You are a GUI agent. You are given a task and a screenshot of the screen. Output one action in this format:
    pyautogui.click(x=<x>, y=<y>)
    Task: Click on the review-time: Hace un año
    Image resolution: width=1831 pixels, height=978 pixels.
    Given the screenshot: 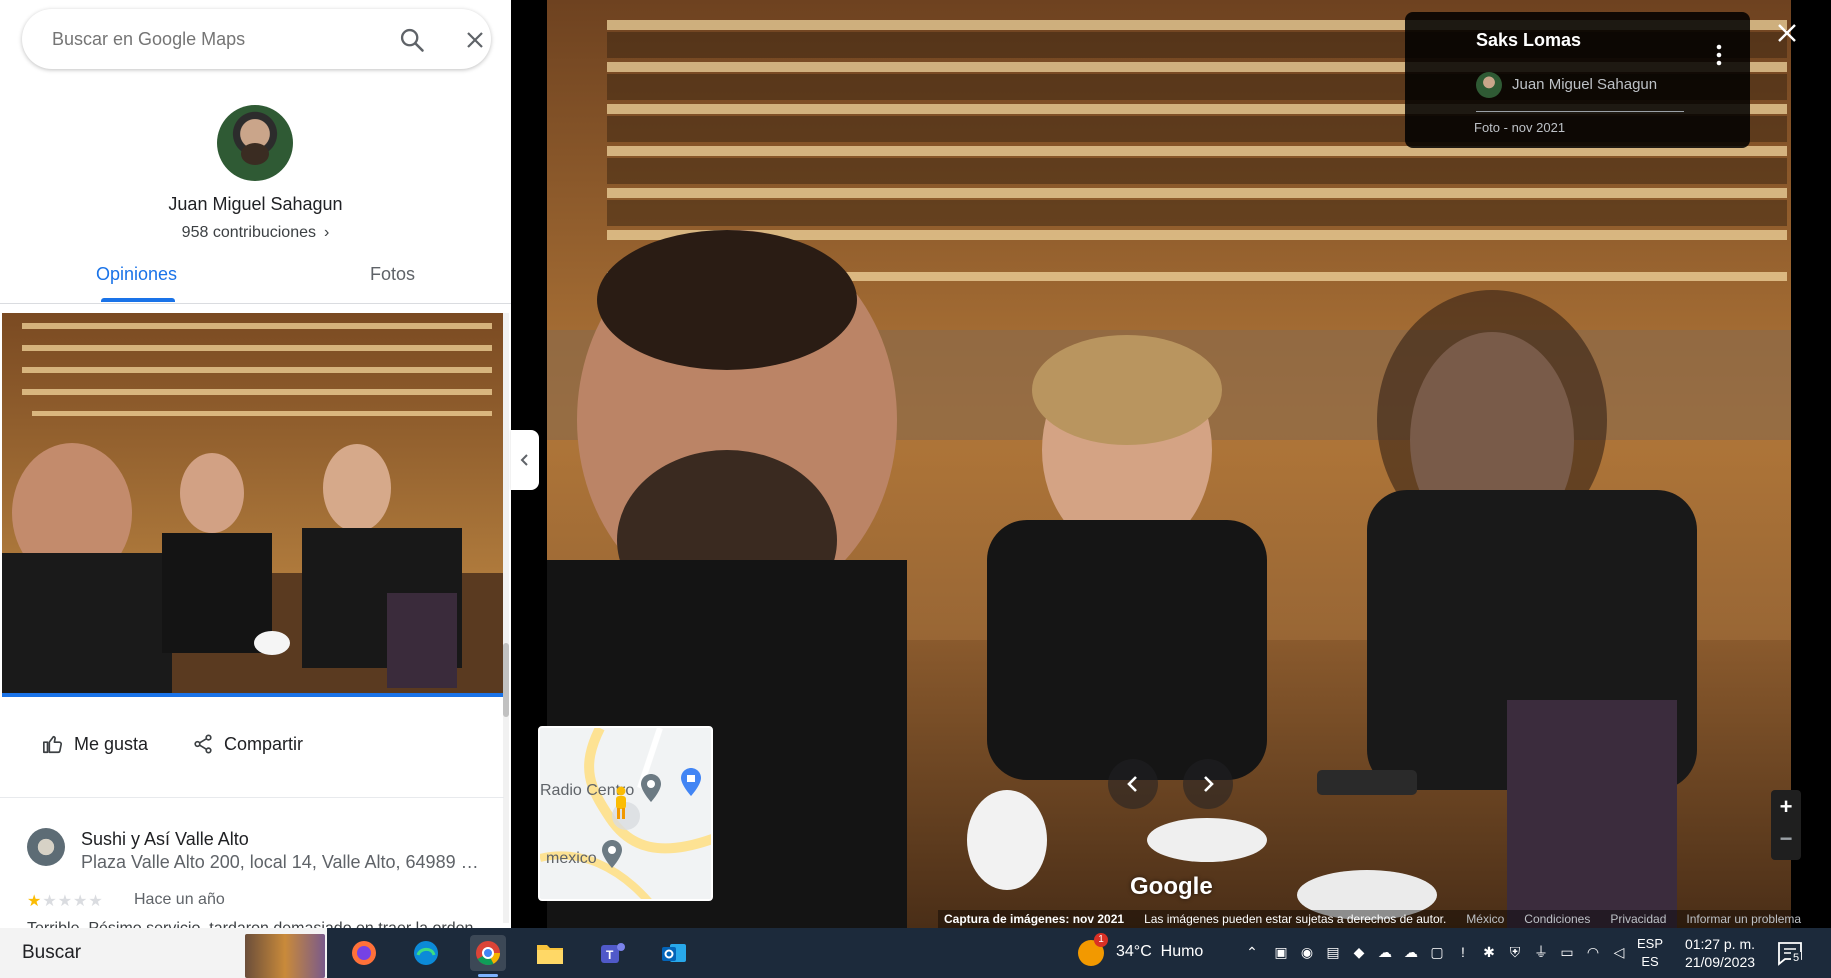 What is the action you would take?
    pyautogui.click(x=179, y=899)
    